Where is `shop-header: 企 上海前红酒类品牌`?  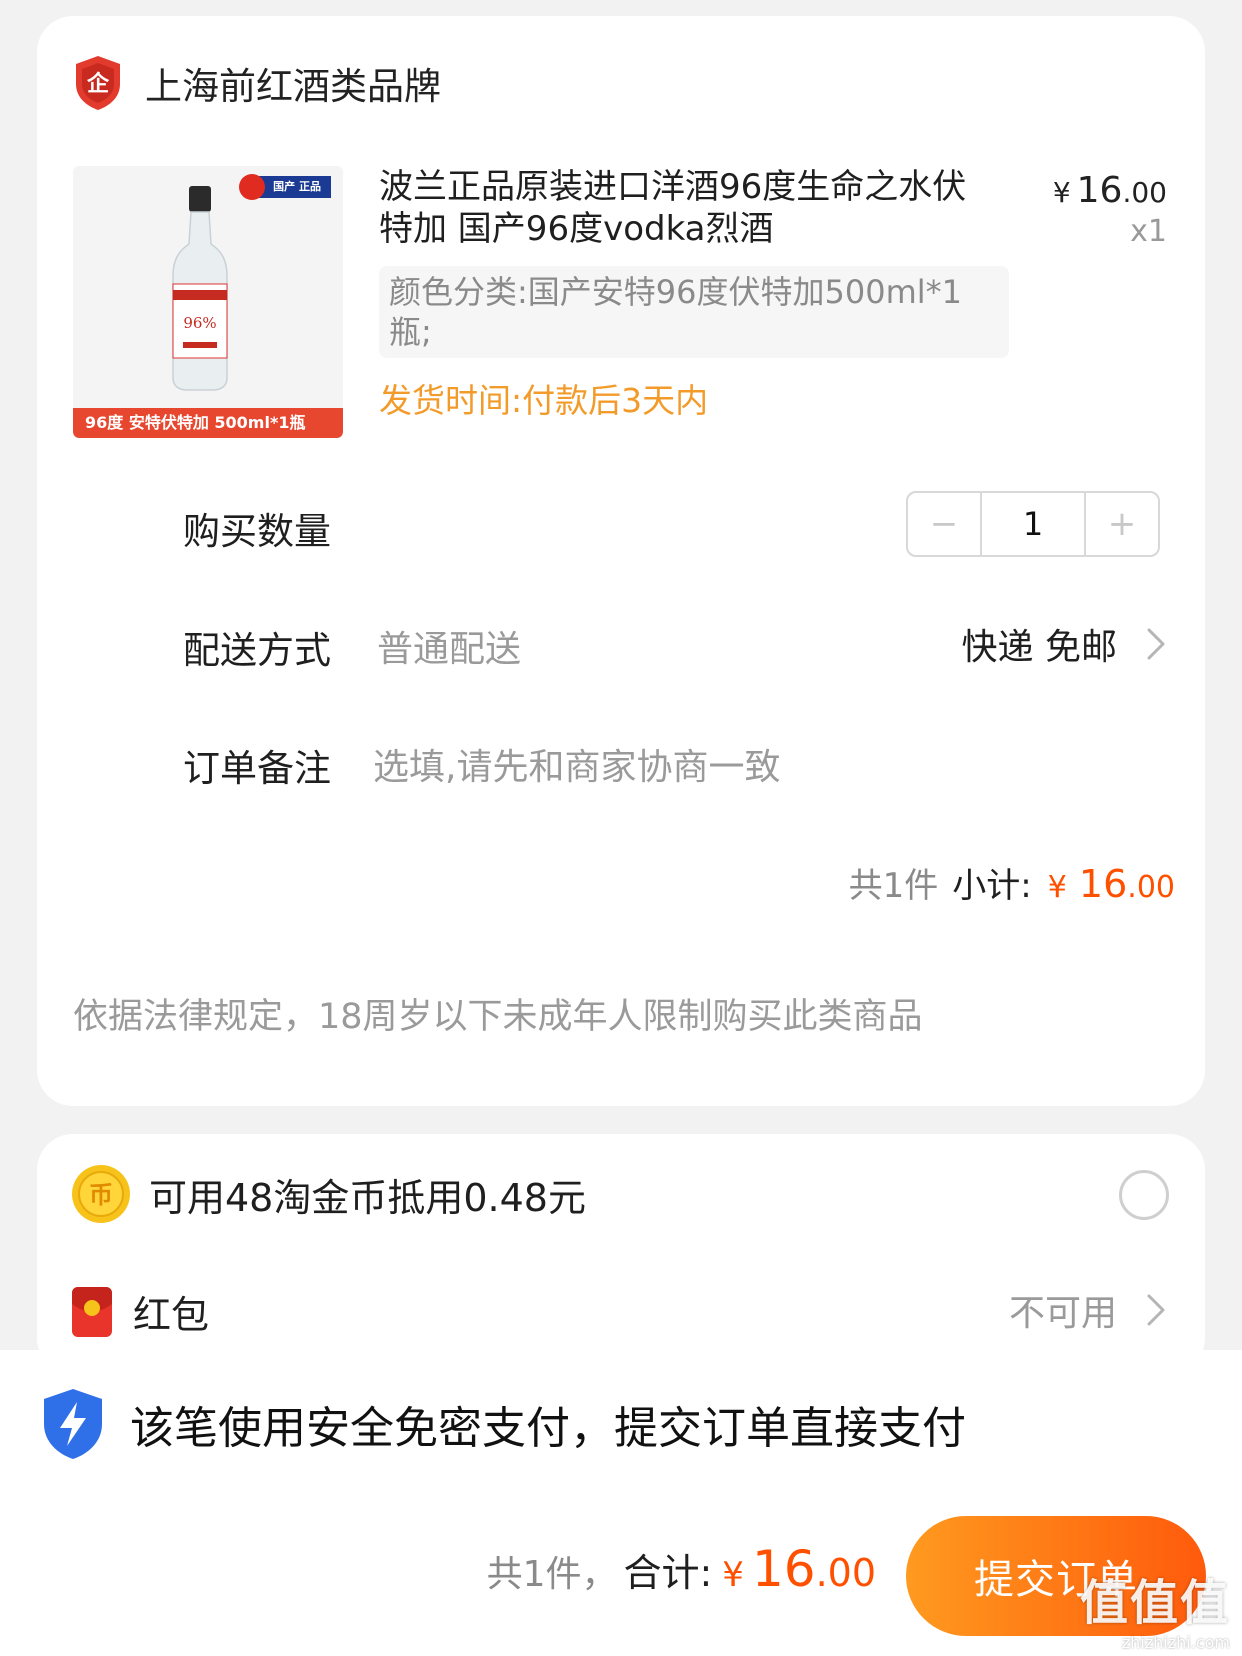
shop-header: 企 上海前红酒类品牌 is located at coordinates (257, 83).